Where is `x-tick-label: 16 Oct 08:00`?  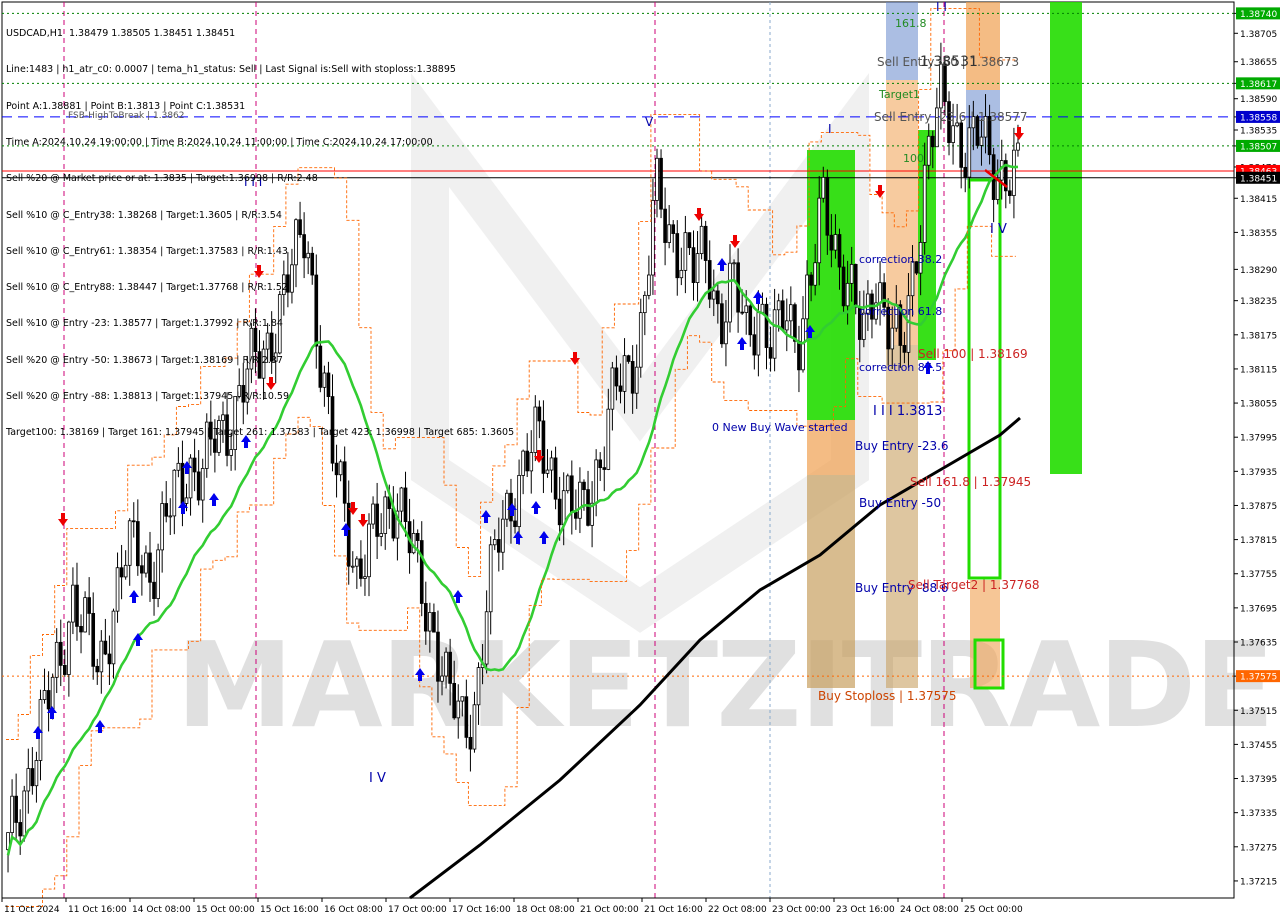 x-tick-label: 16 Oct 08:00 is located at coordinates (353, 910).